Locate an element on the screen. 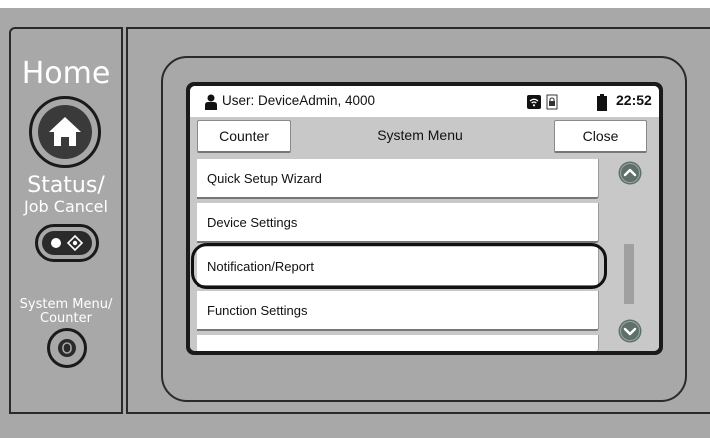 The height and width of the screenshot is (438, 710). system-menu-icon is located at coordinates (67, 348).